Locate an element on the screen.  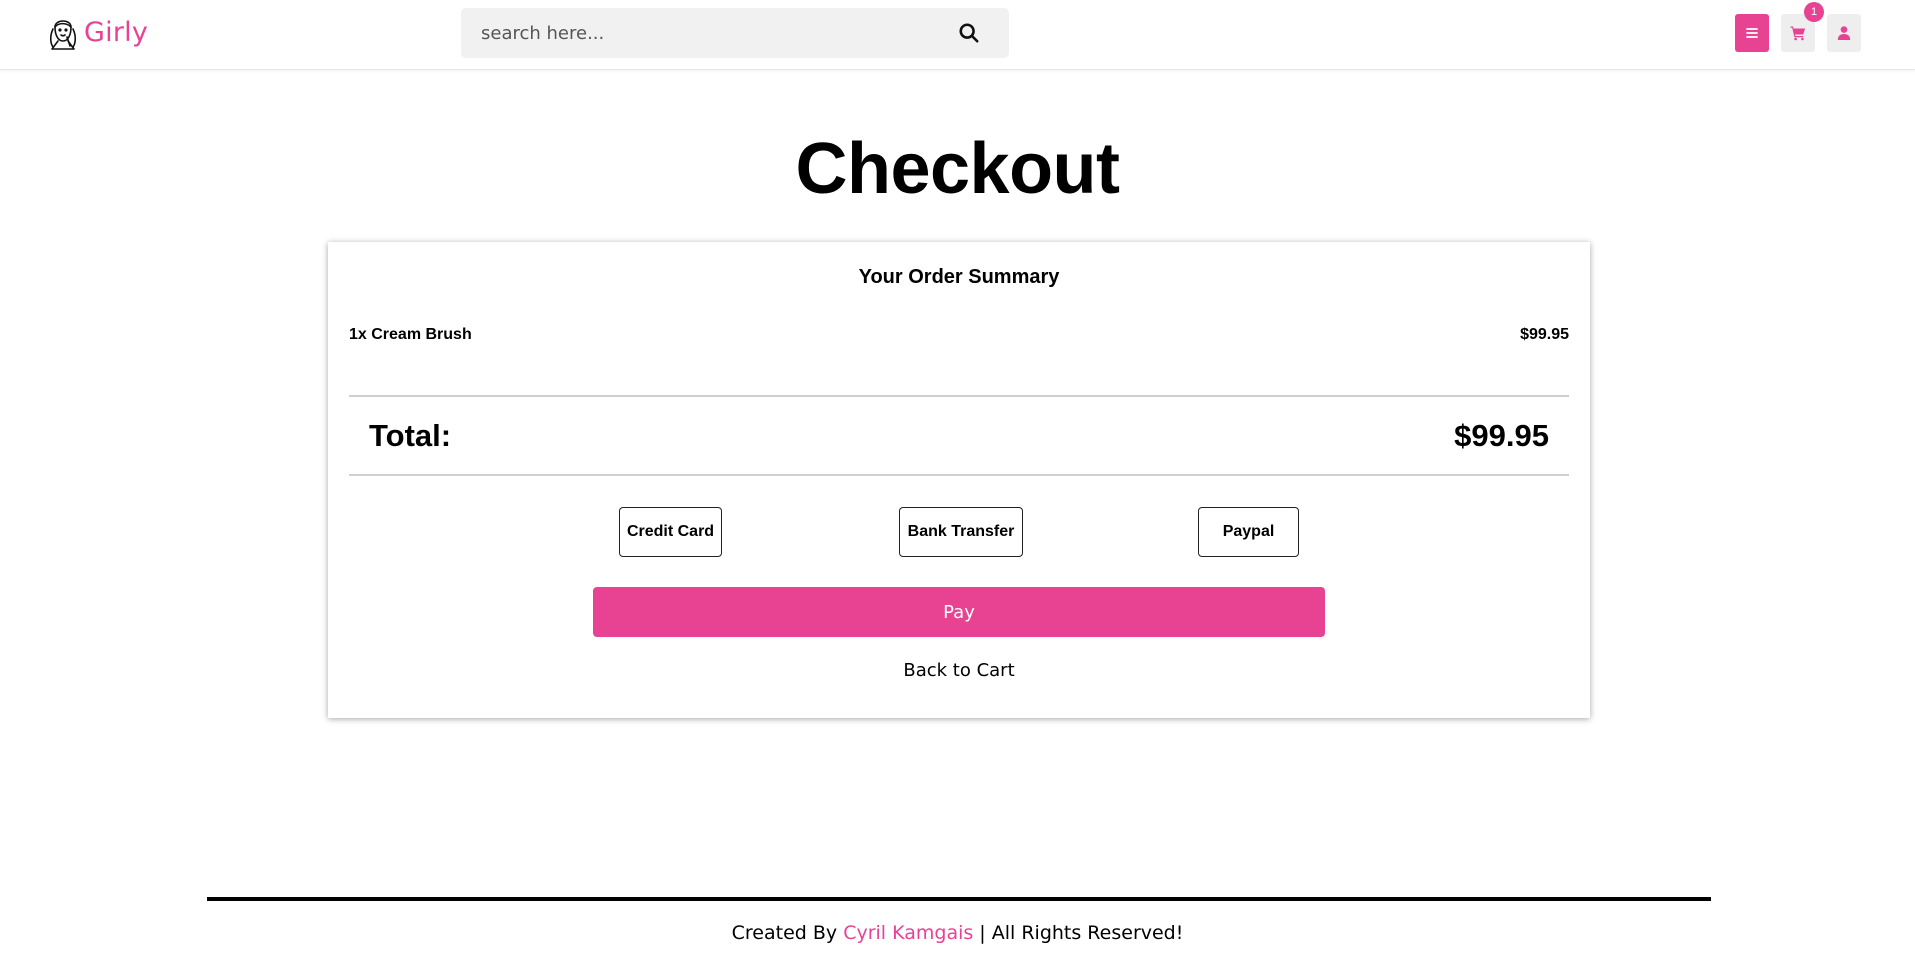
footer-divider is located at coordinates (959, 899).